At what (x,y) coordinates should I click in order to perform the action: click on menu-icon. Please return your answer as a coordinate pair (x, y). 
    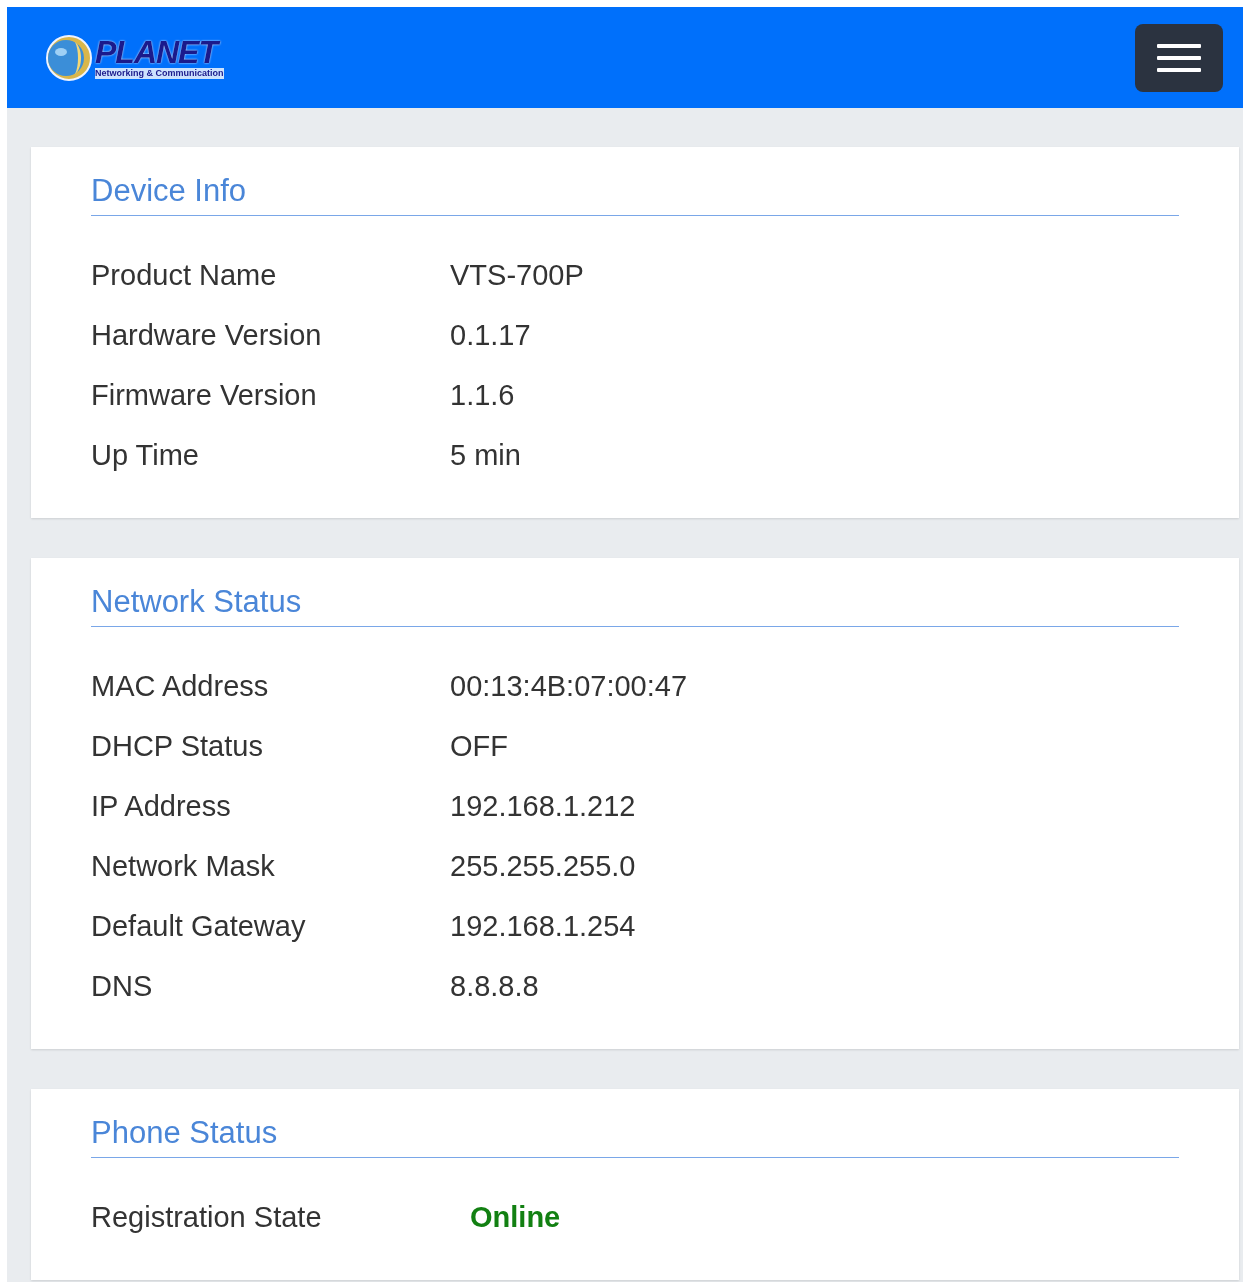
    Looking at the image, I should click on (1179, 57).